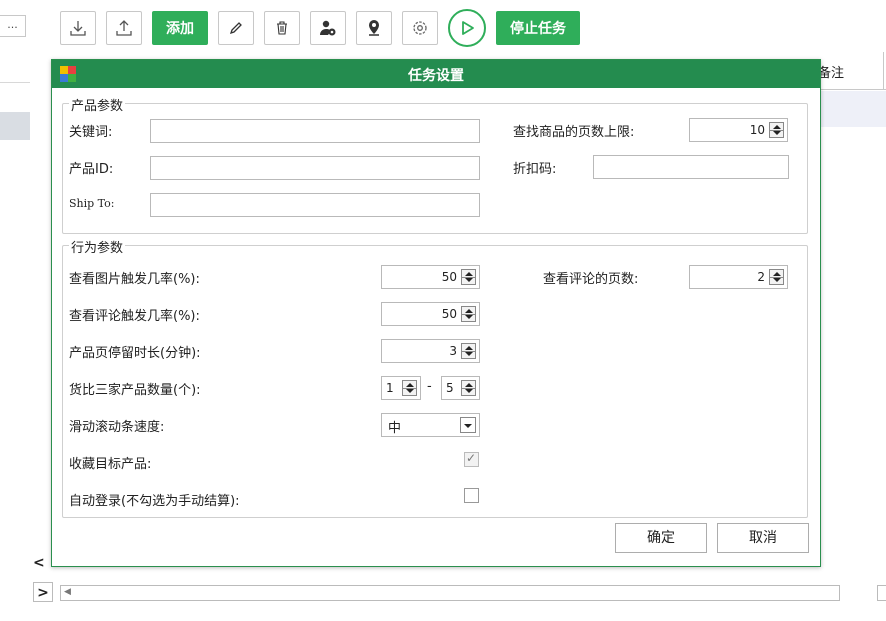 The image size is (886, 621). I want to click on favorite-checkbox: ✓, so click(471, 459).